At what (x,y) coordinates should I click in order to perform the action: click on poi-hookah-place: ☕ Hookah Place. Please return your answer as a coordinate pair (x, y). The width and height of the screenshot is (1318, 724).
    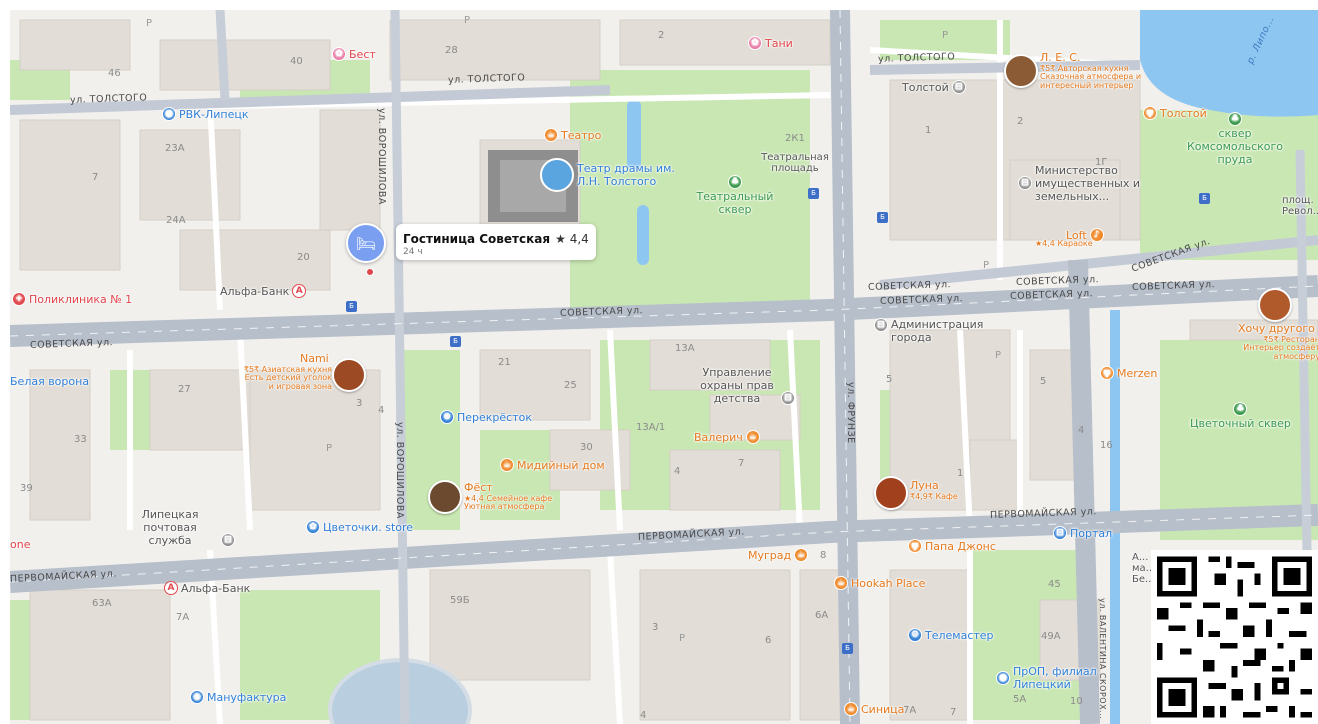
    Looking at the image, I should click on (879, 583).